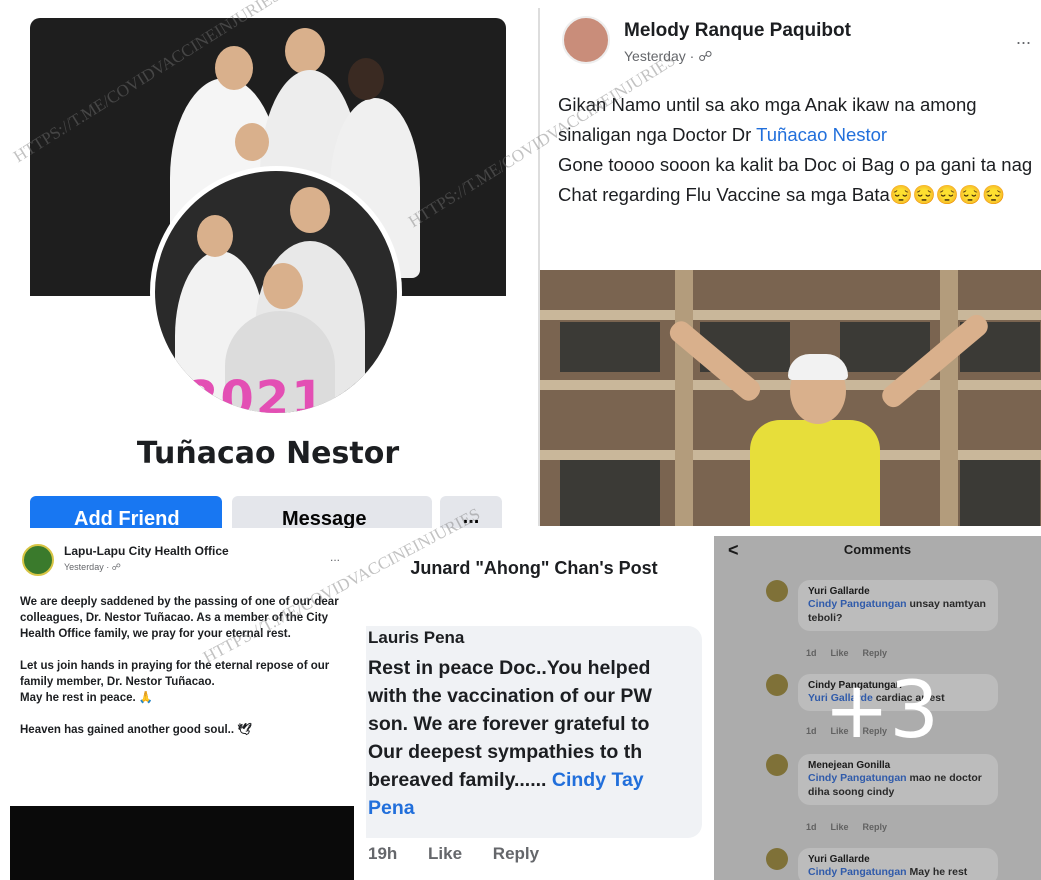  I want to click on profile-name: Tuñacao Nestor, so click(268, 453).